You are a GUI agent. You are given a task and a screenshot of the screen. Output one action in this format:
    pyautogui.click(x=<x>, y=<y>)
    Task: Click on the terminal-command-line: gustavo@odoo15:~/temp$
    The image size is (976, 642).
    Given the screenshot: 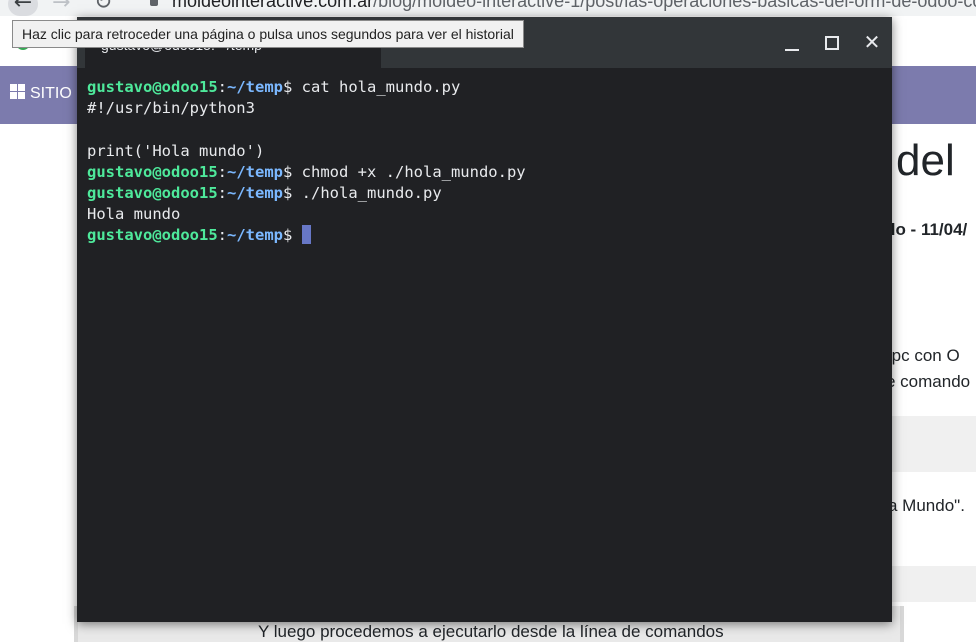 What is the action you would take?
    pyautogui.click(x=484, y=235)
    